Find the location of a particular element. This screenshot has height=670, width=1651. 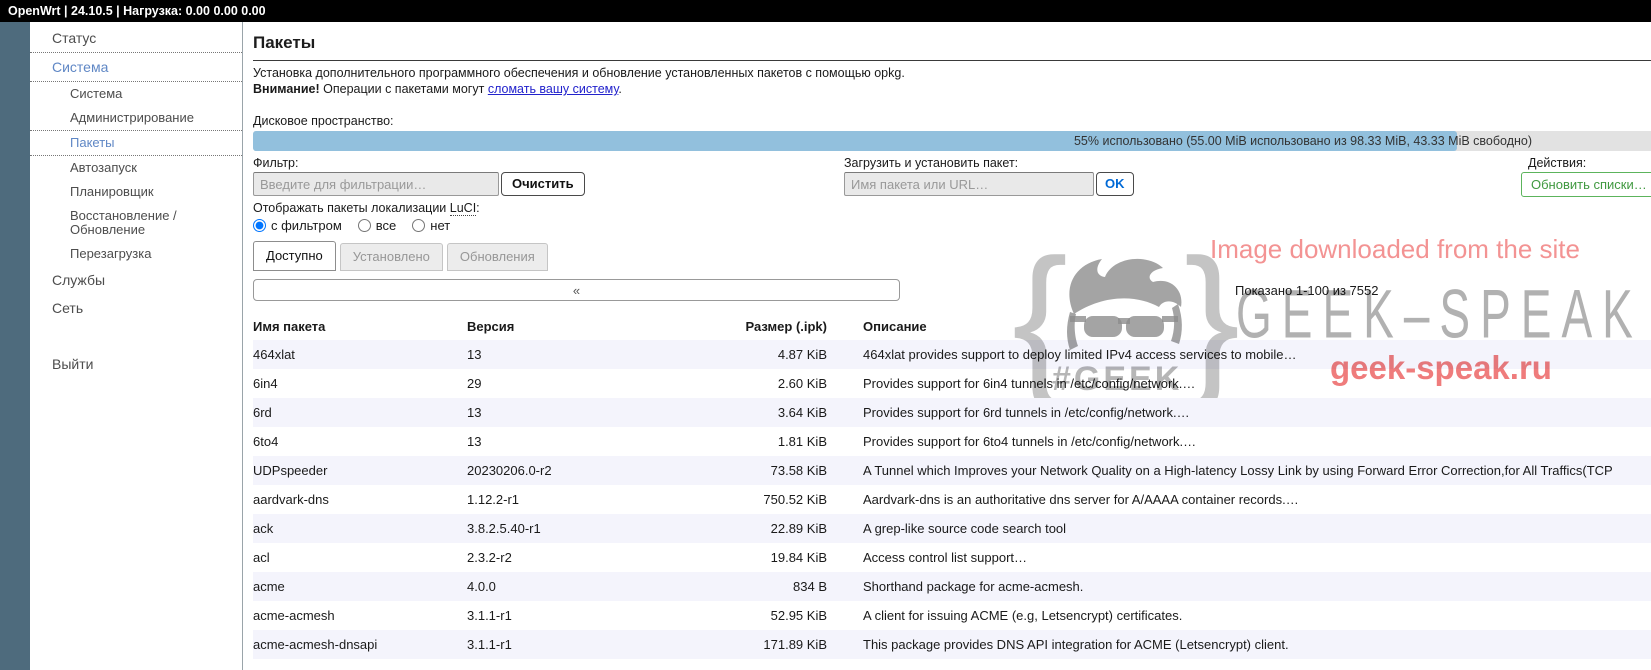

cell-name: 6rd is located at coordinates (262, 412).